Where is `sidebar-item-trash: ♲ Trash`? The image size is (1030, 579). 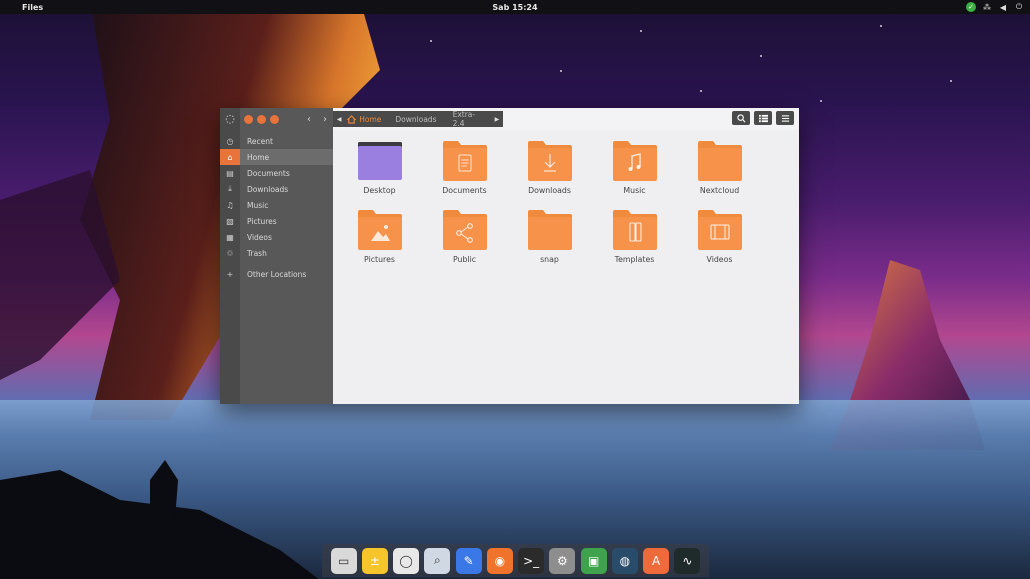 sidebar-item-trash: ♲ Trash is located at coordinates (276, 253).